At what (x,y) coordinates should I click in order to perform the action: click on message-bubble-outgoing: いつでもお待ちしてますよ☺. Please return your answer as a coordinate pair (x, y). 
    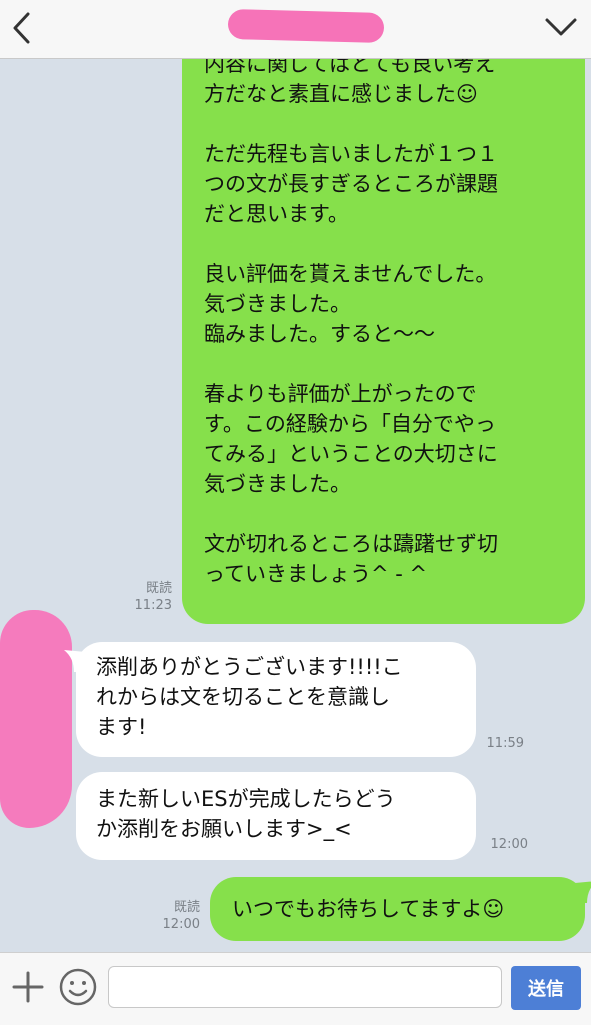
    Looking at the image, I should click on (400, 909).